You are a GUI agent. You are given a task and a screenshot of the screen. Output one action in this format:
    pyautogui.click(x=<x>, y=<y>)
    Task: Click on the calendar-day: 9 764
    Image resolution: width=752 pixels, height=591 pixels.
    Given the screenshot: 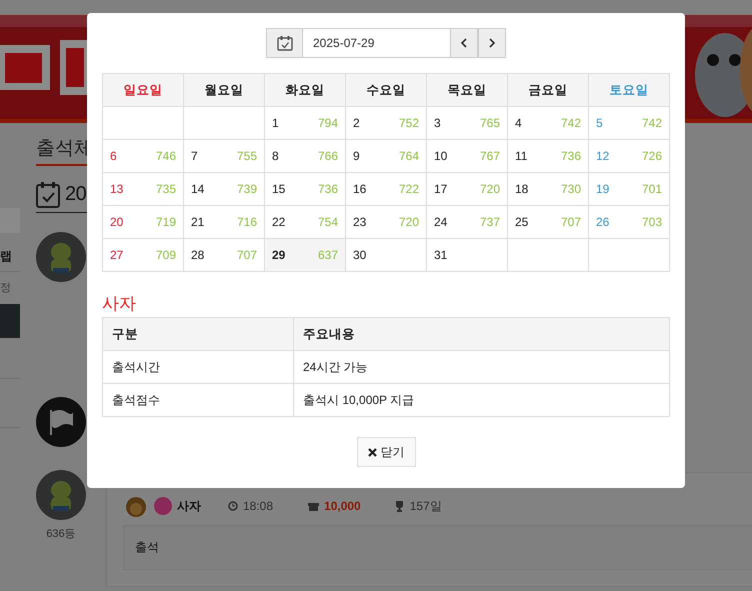 What is the action you would take?
    pyautogui.click(x=386, y=156)
    